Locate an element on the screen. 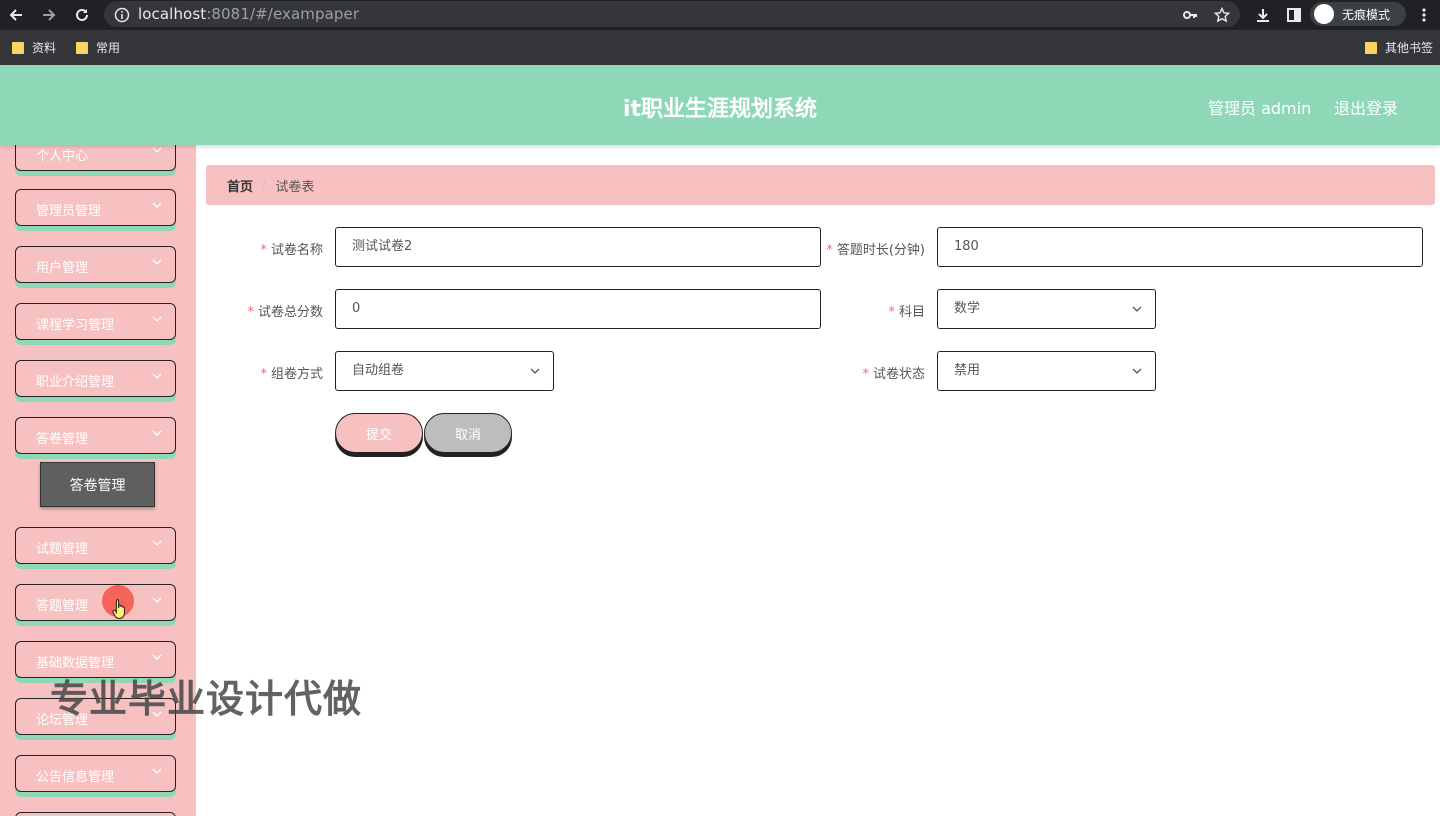  current-user: 管理员 admin is located at coordinates (1260, 108).